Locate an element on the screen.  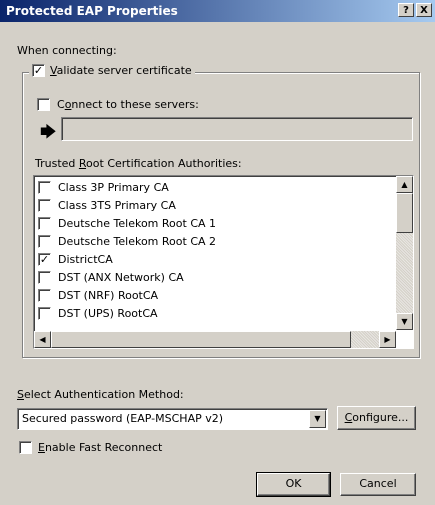
close-button: X is located at coordinates (424, 10).